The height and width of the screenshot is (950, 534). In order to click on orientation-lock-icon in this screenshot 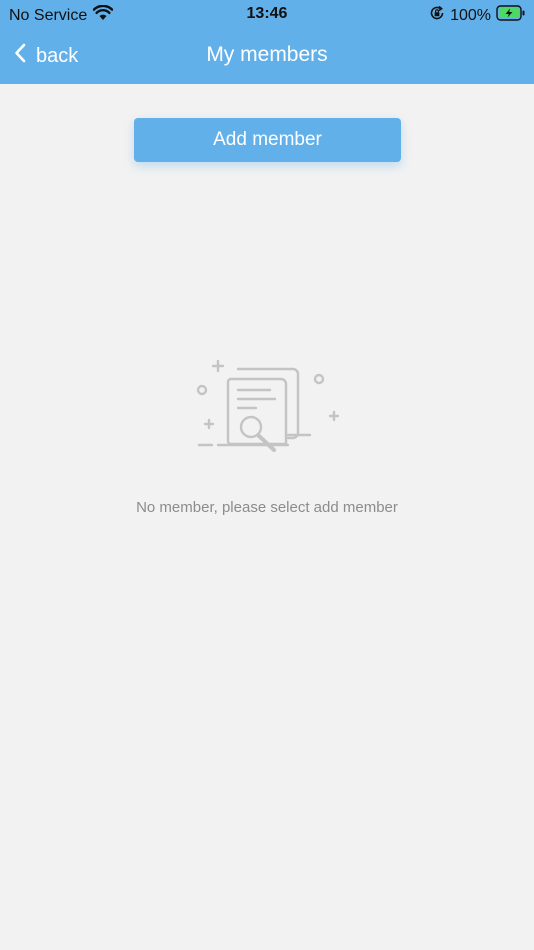, I will do `click(437, 15)`.